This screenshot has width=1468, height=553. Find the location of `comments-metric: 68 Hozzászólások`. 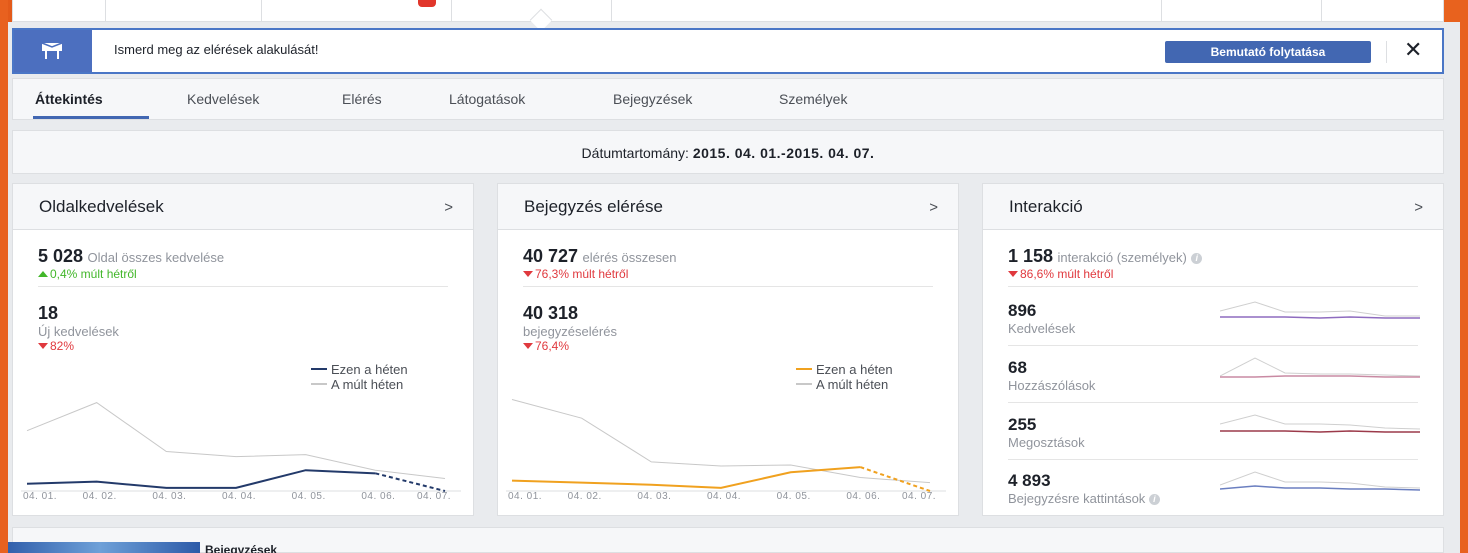

comments-metric: 68 Hozzászólások is located at coordinates (1051, 375).